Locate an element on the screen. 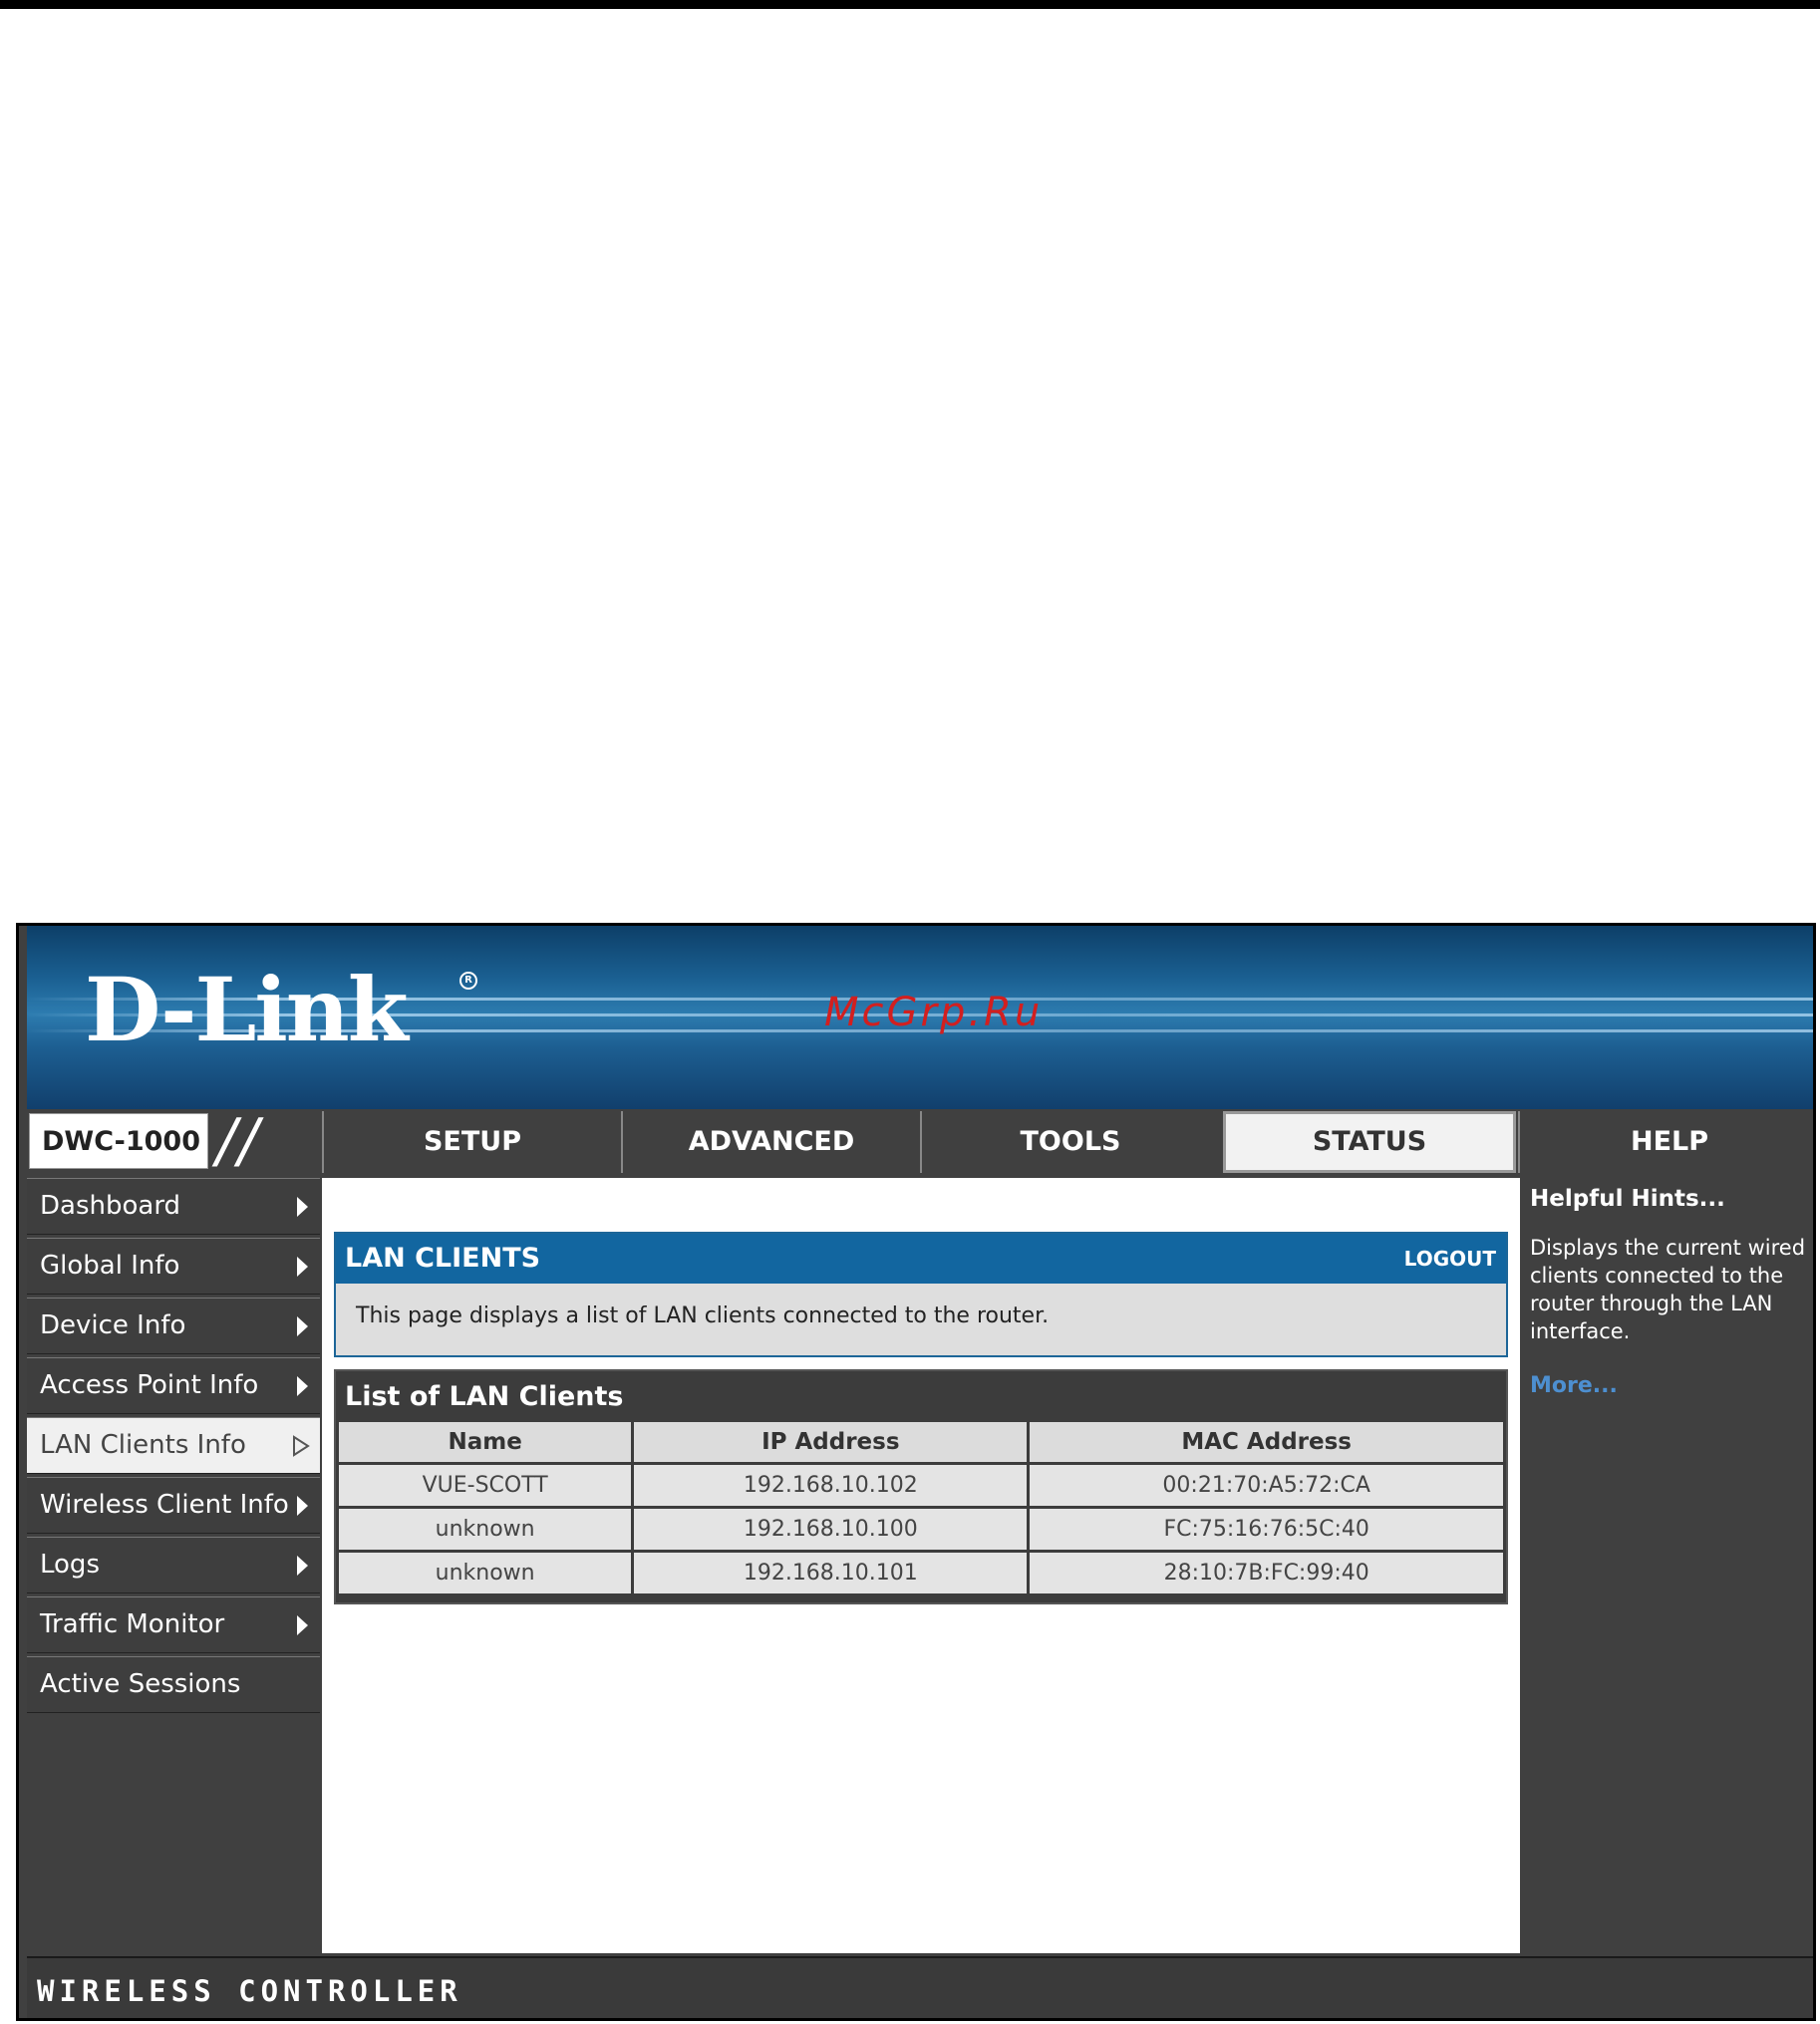 This screenshot has height=2024, width=1820. column-header-mac-address: MAC Address is located at coordinates (1266, 1442).